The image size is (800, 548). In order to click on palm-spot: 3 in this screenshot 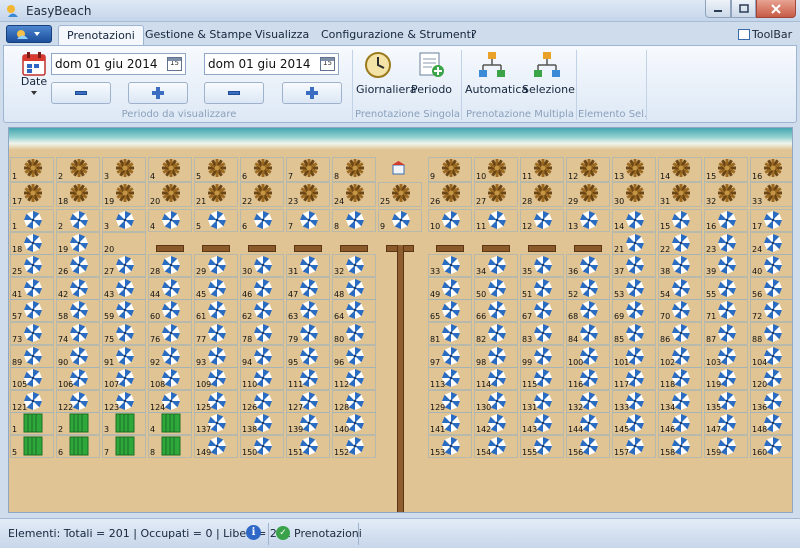, I will do `click(124, 169)`.